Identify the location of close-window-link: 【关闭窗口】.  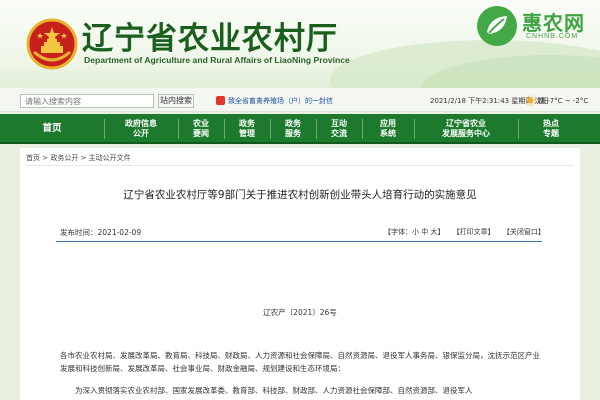
(524, 232).